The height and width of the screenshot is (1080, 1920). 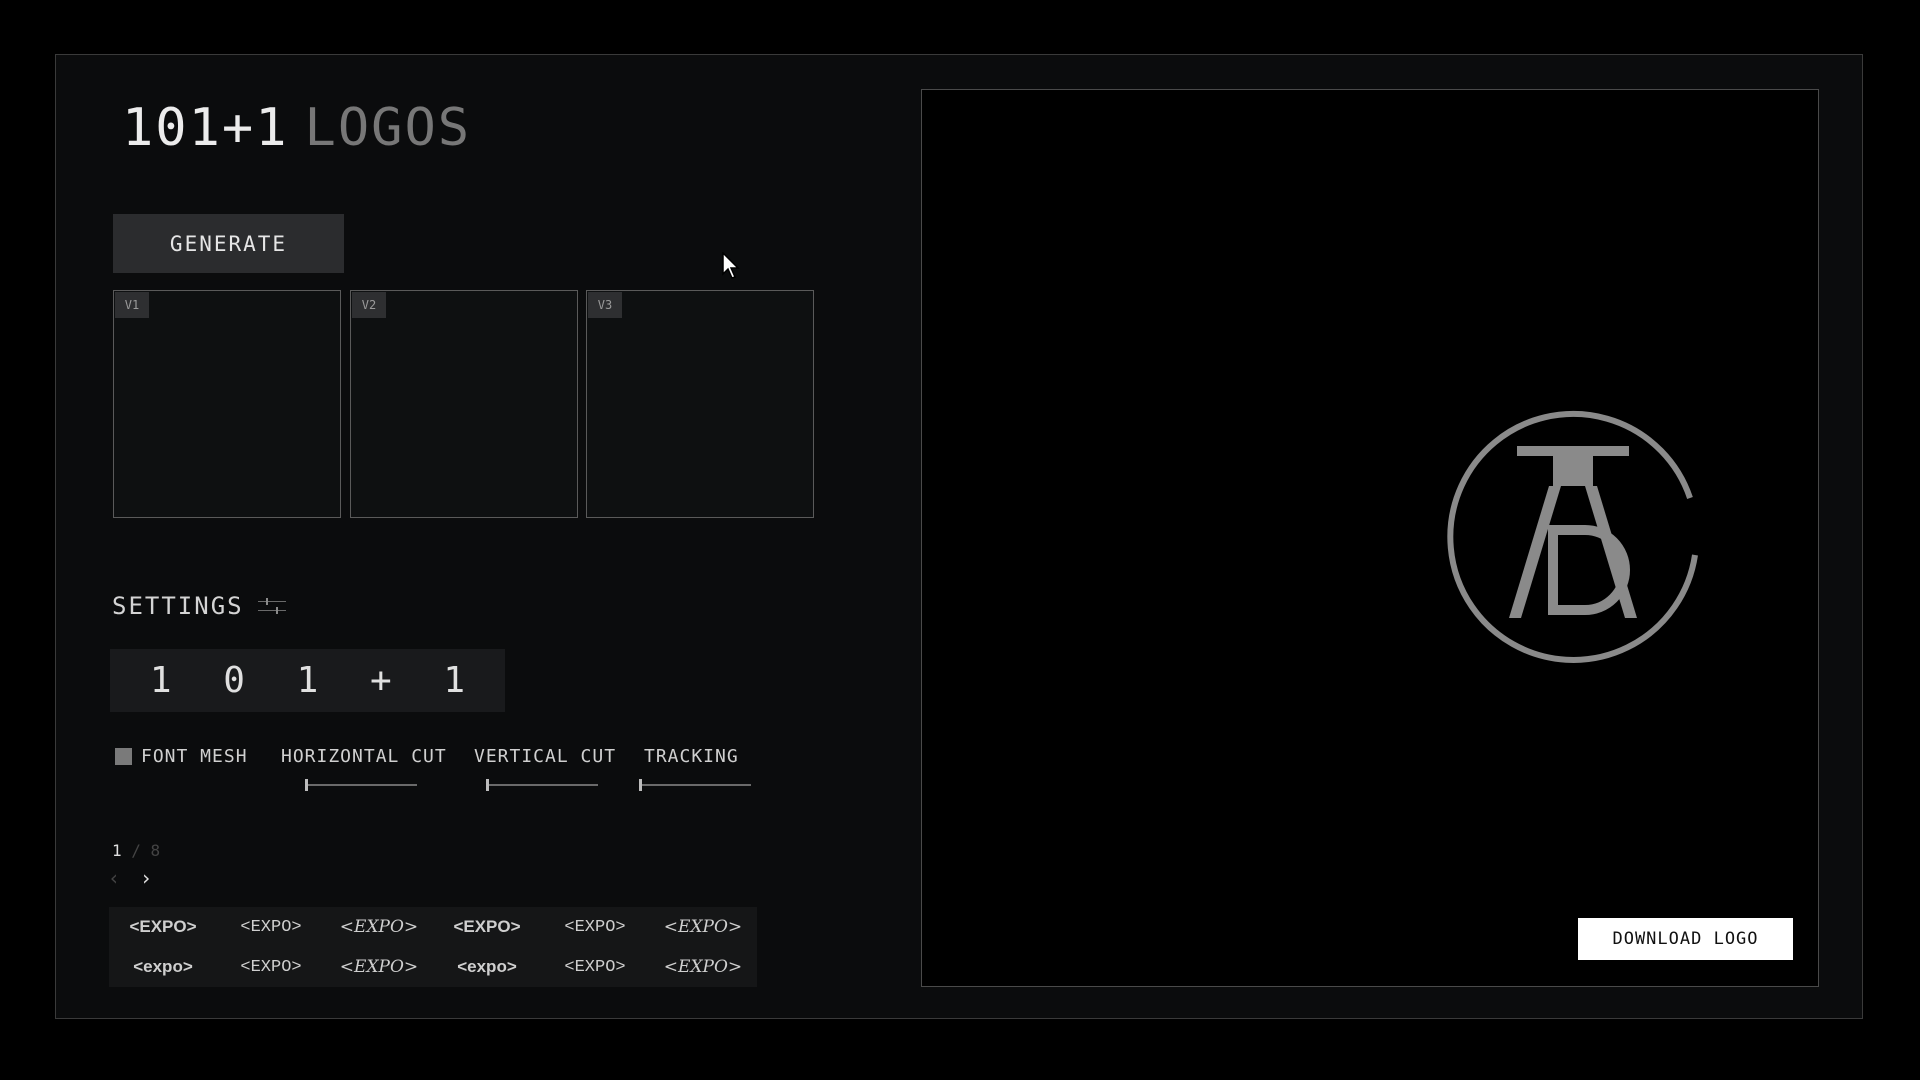 I want to click on tracking-thumb, so click(x=640, y=785).